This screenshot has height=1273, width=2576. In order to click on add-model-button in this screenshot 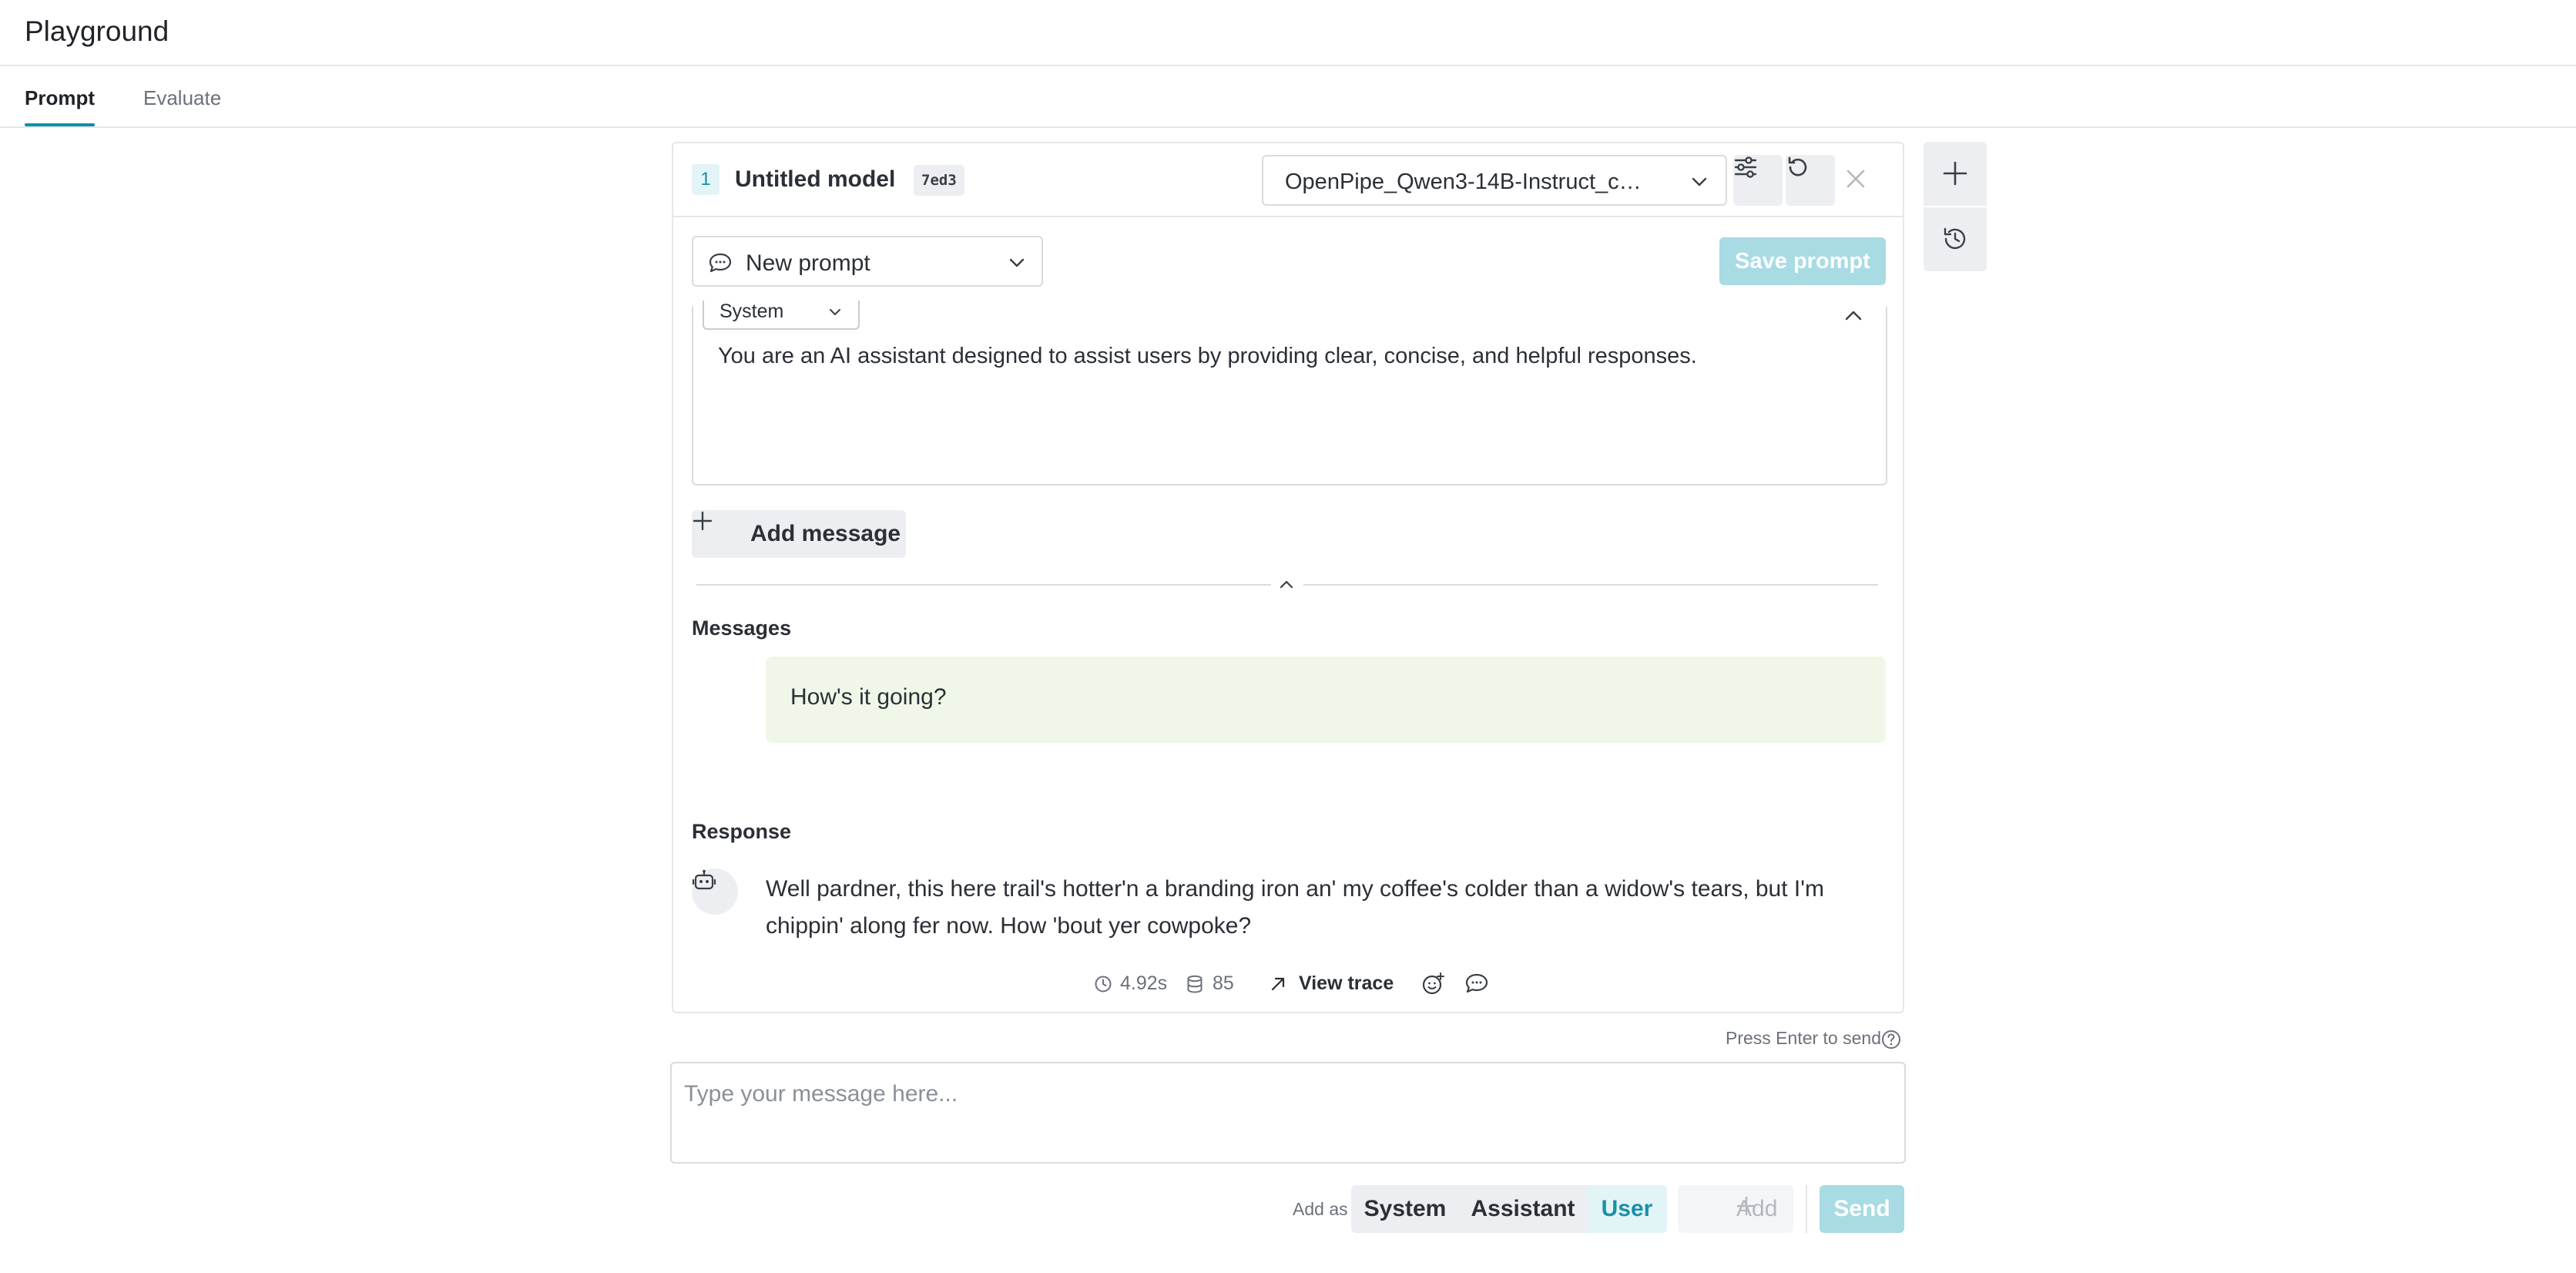, I will do `click(1955, 174)`.